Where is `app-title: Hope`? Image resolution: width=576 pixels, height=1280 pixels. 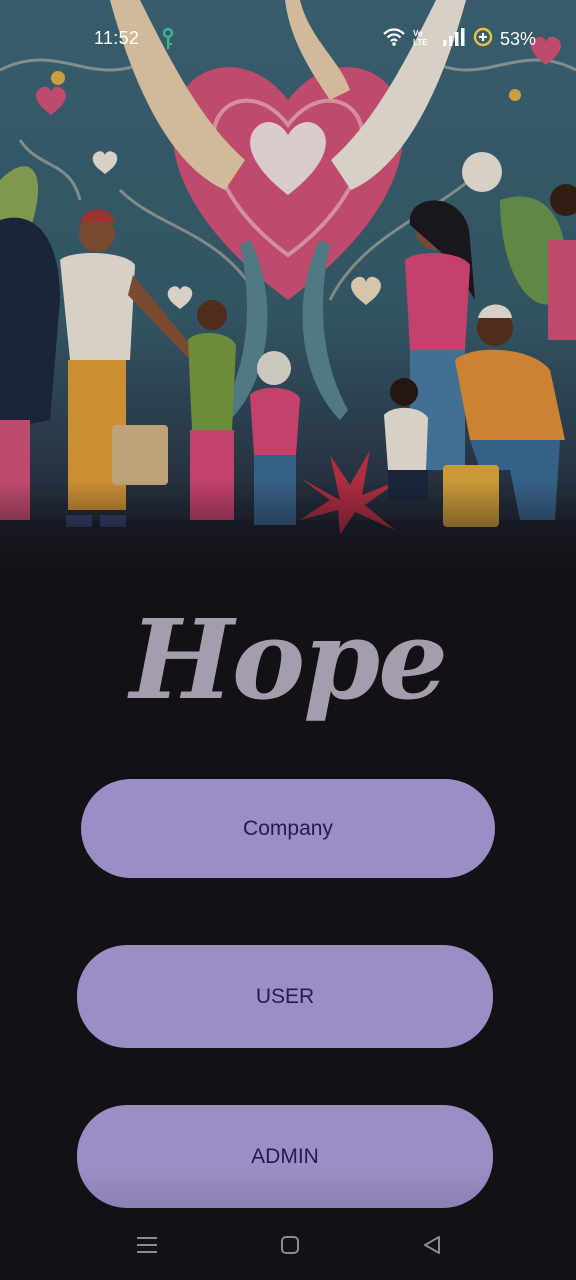 app-title: Hope is located at coordinates (288, 659).